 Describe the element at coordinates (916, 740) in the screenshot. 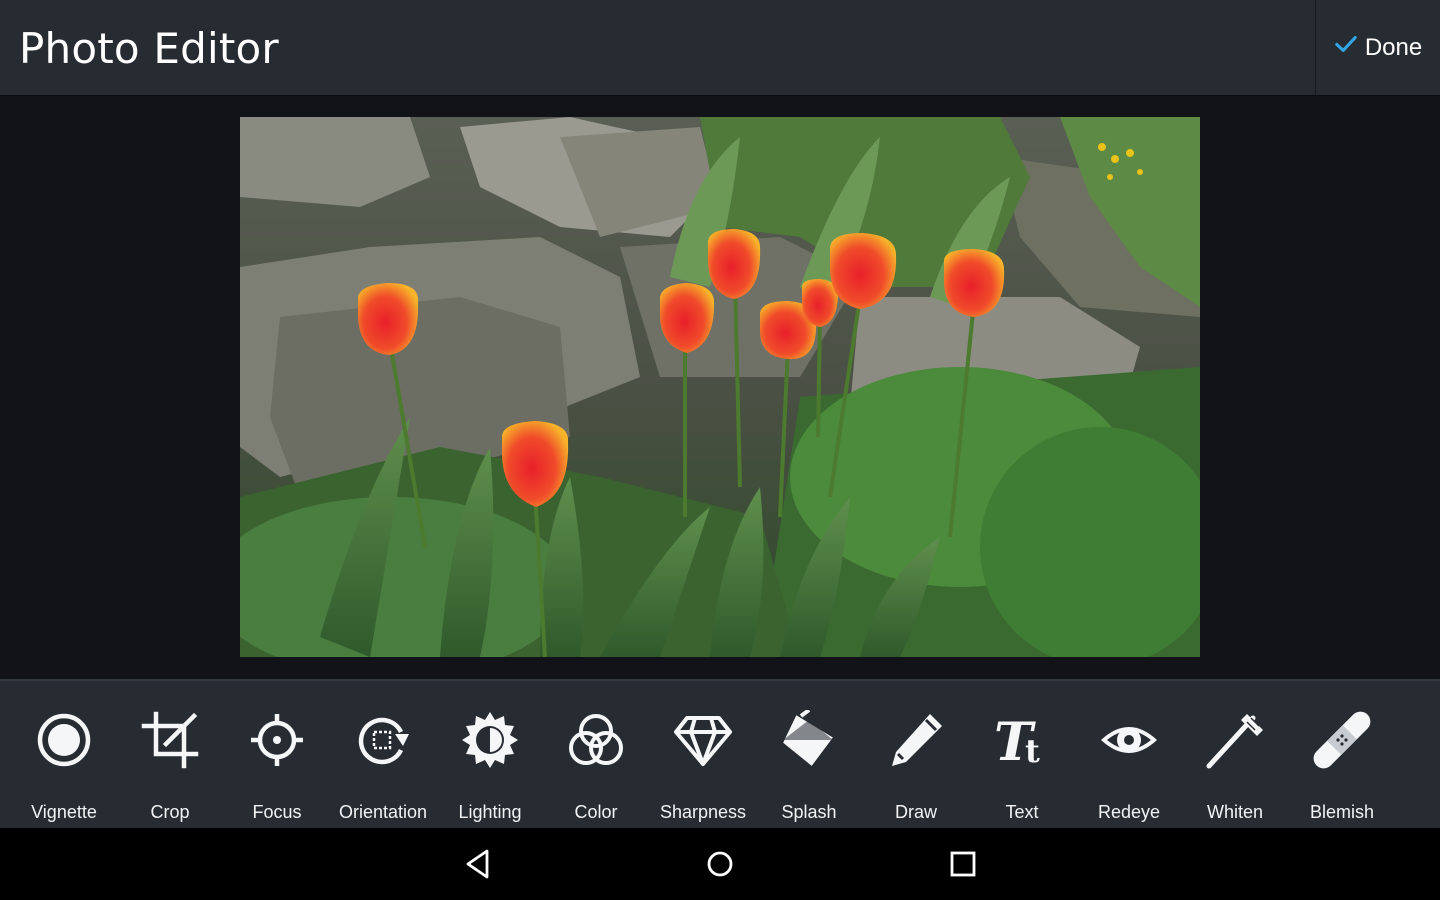

I see `draw-icon` at that location.